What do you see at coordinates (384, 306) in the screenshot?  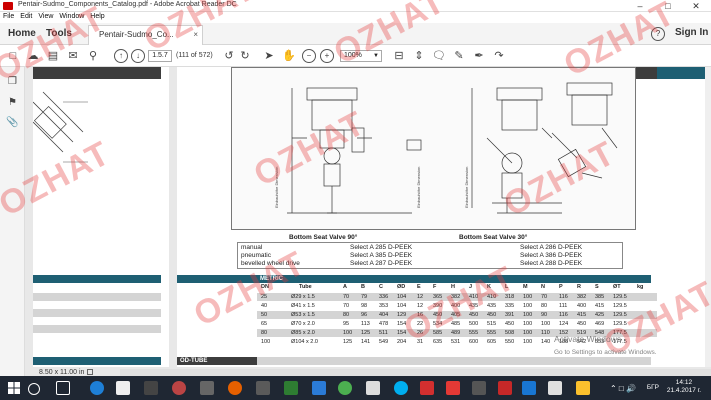 I see `table-cell: 353` at bounding box center [384, 306].